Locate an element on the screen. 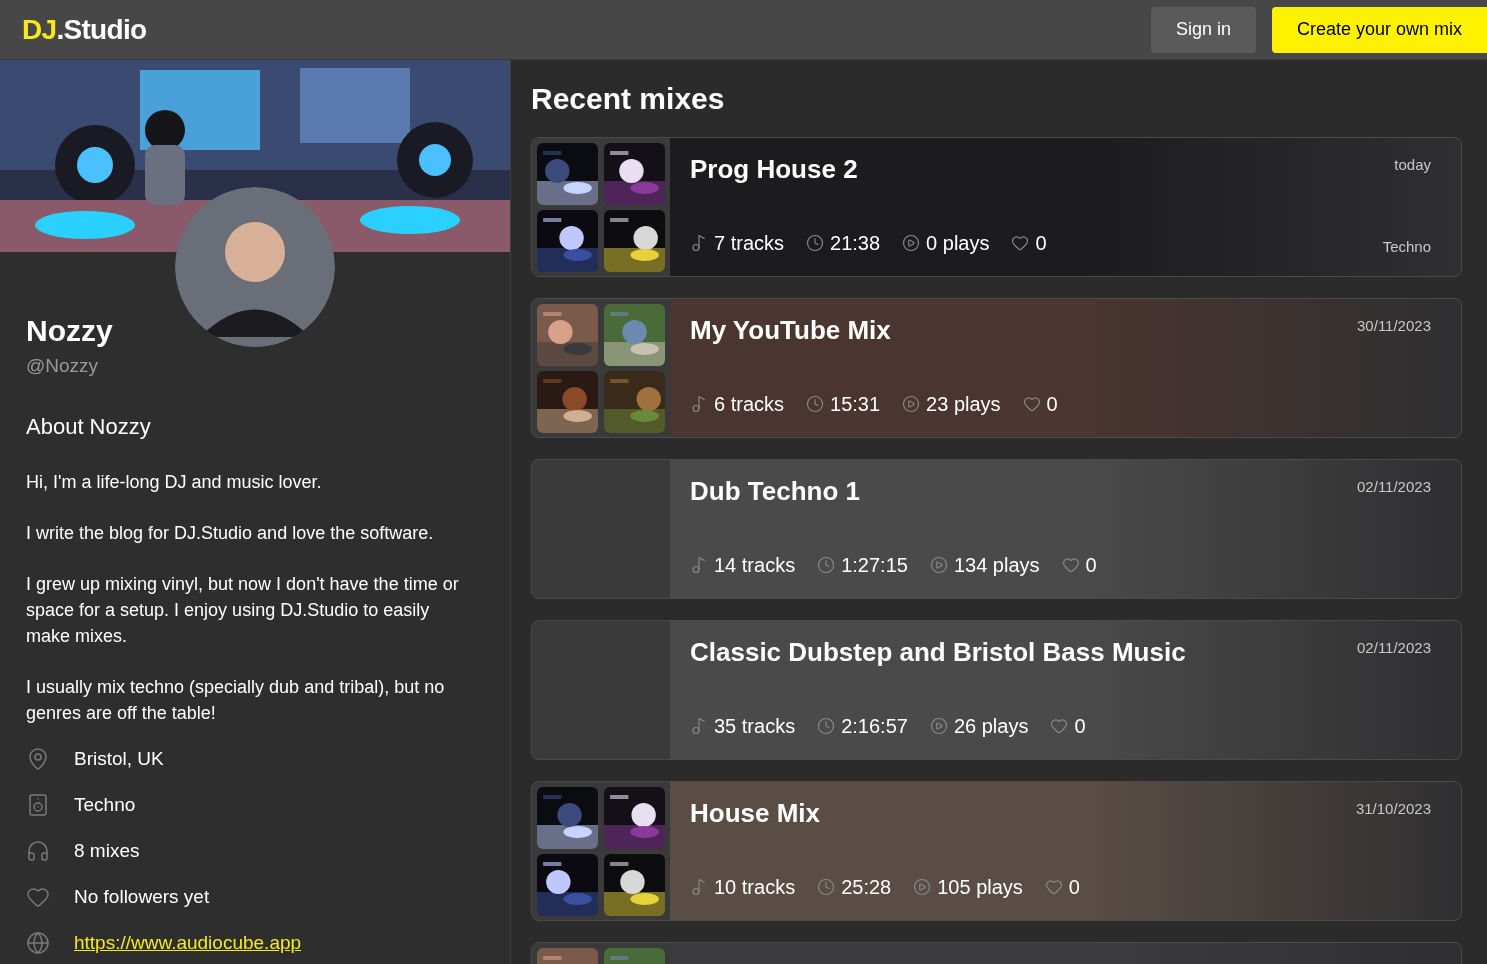 Image resolution: width=1487 pixels, height=964 pixels. sign-in-button: Sign in is located at coordinates (1203, 29).